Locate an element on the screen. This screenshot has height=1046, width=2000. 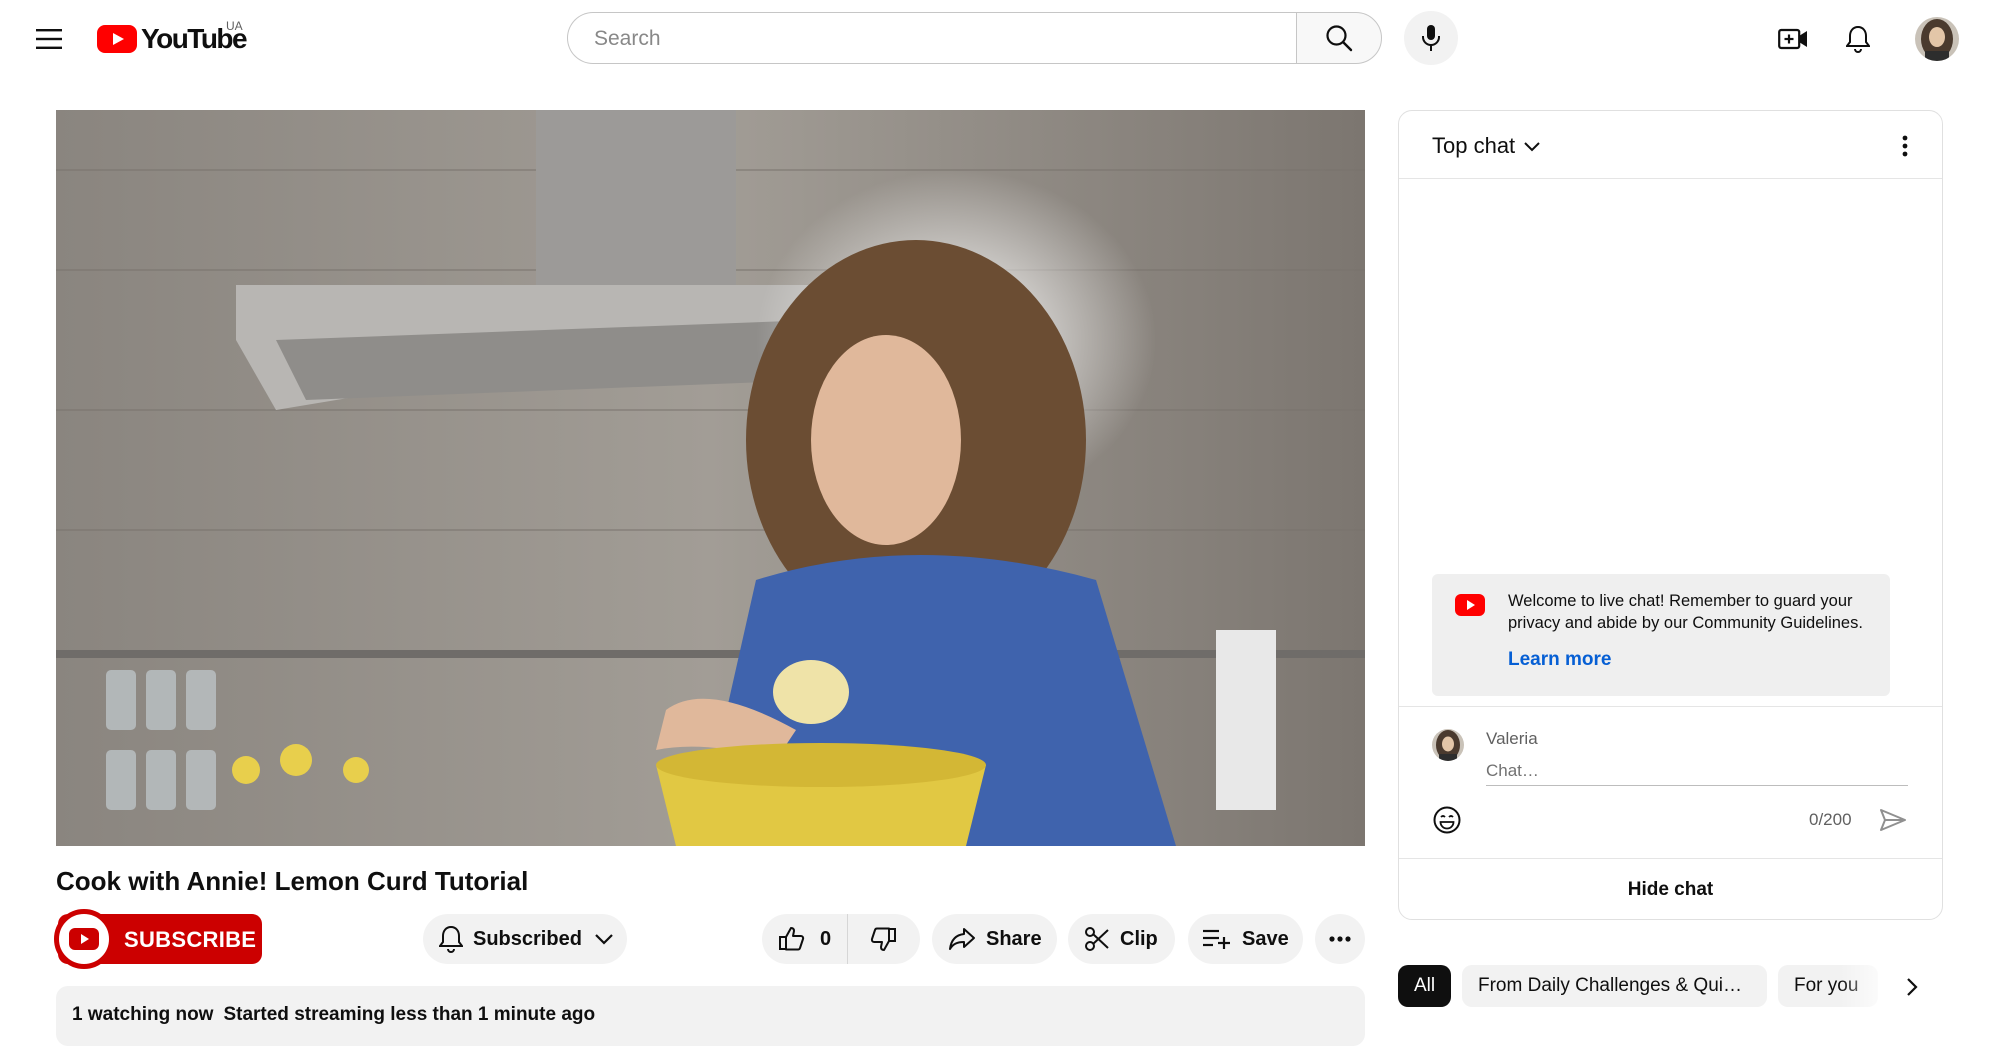
more-actions-button is located at coordinates (1340, 939).